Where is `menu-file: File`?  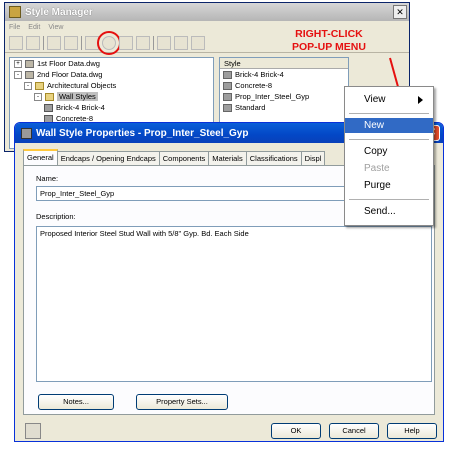
menu-file: File is located at coordinates (14, 27).